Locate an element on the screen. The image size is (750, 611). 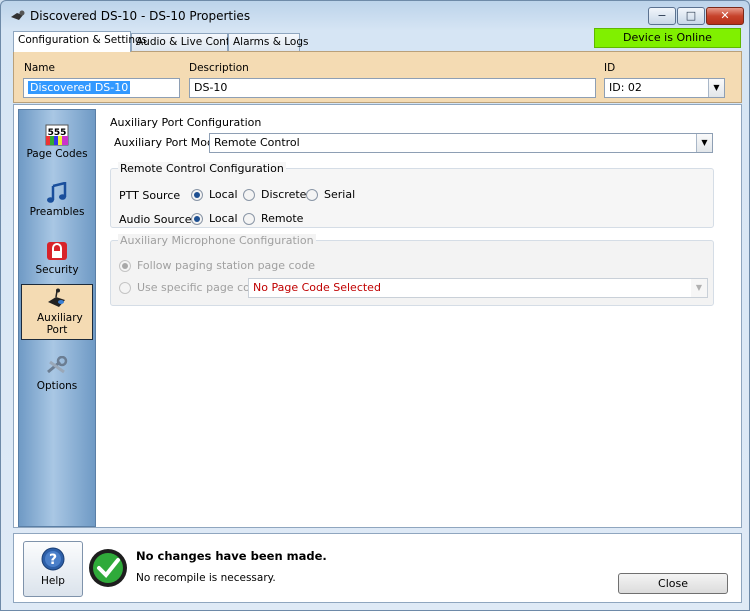
sidebar-item-preambles: Preambles is located at coordinates (57, 203).